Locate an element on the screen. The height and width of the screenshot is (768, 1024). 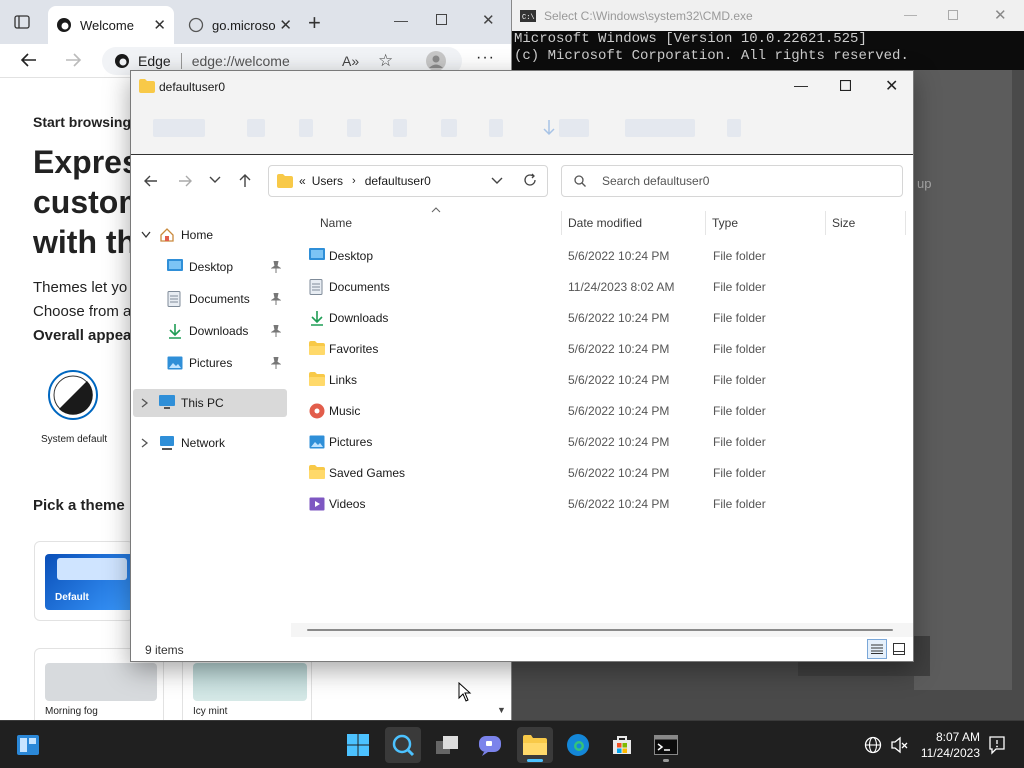
network-globe-icon is located at coordinates (873, 745).